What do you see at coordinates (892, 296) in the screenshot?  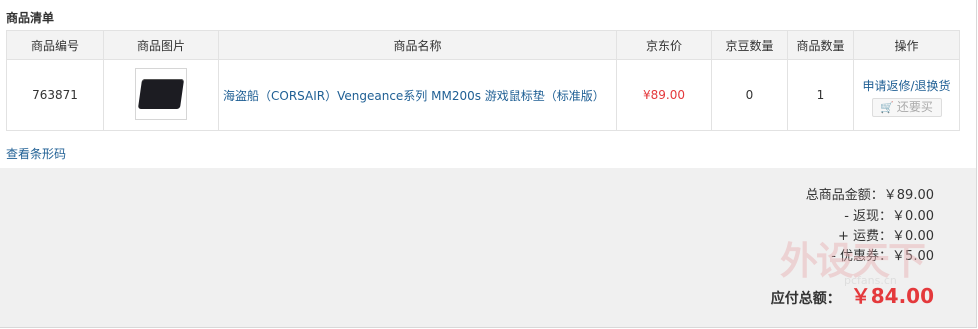 I see `payable-amount: ￥84.00` at bounding box center [892, 296].